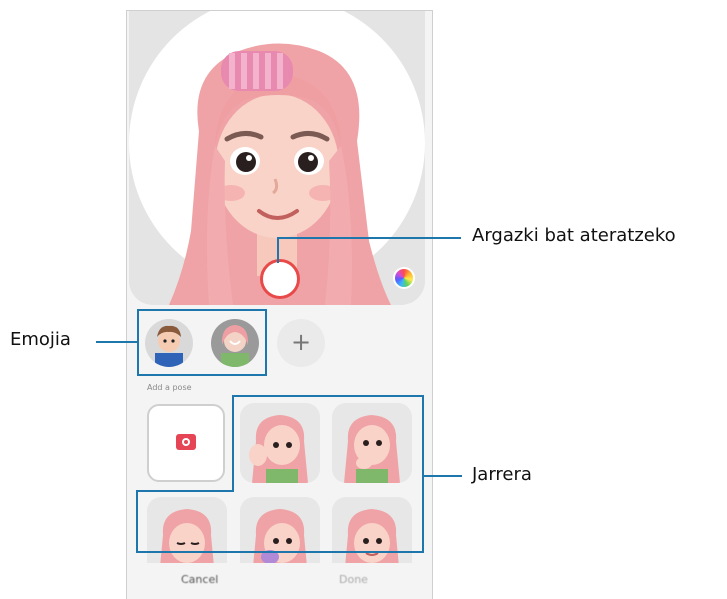  Describe the element at coordinates (502, 474) in the screenshot. I see `poses-callout-label: Jarrera` at that location.